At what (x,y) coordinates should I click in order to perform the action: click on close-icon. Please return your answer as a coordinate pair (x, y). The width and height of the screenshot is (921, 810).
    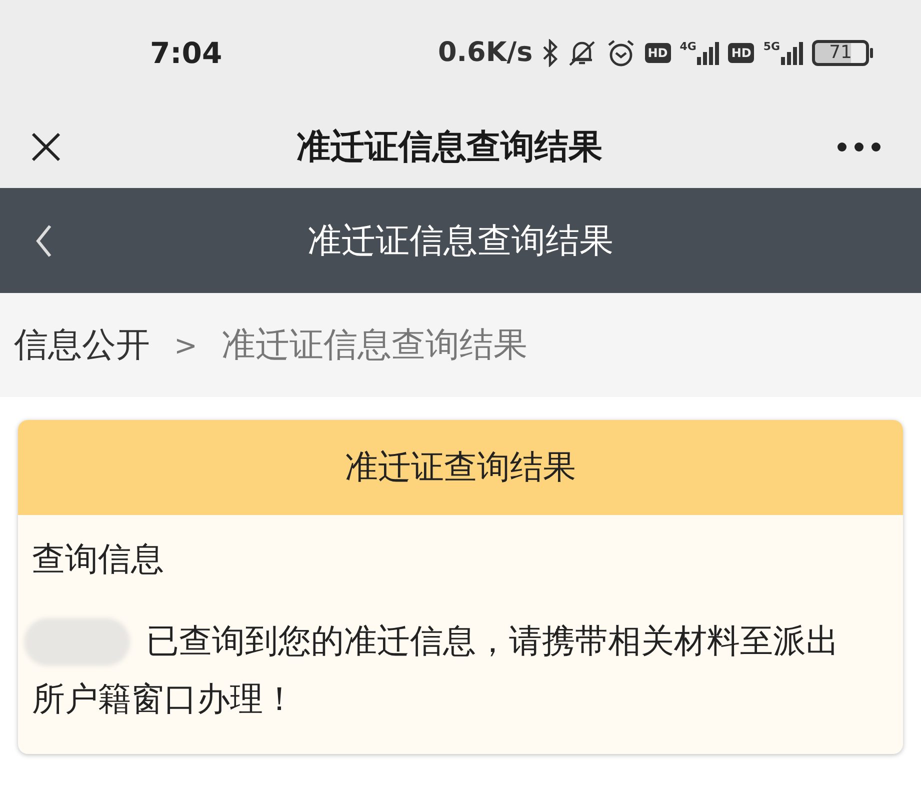
    Looking at the image, I should click on (46, 146).